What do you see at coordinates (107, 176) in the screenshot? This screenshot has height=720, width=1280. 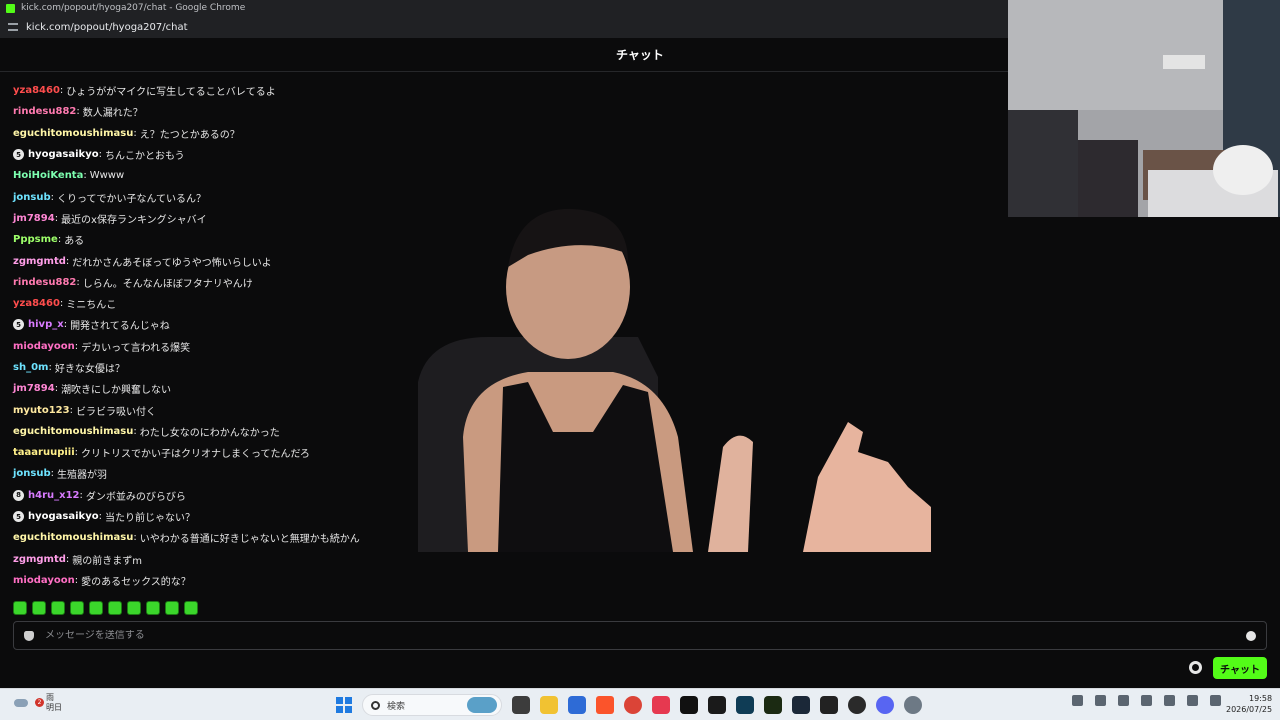 I see `chat-message-text: Wwww` at bounding box center [107, 176].